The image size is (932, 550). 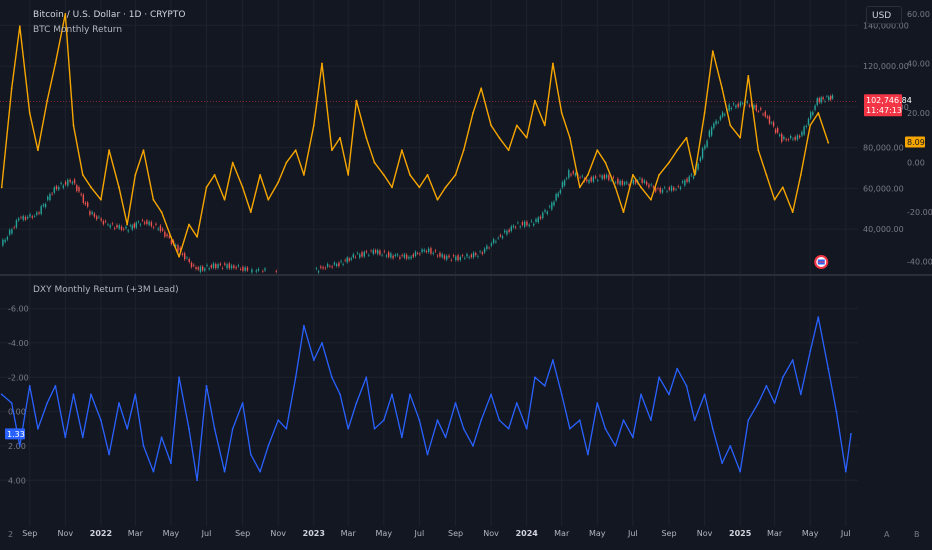 What do you see at coordinates (77, 30) in the screenshot?
I see `btc-monthly-return-legend: BTC Monthly Return` at bounding box center [77, 30].